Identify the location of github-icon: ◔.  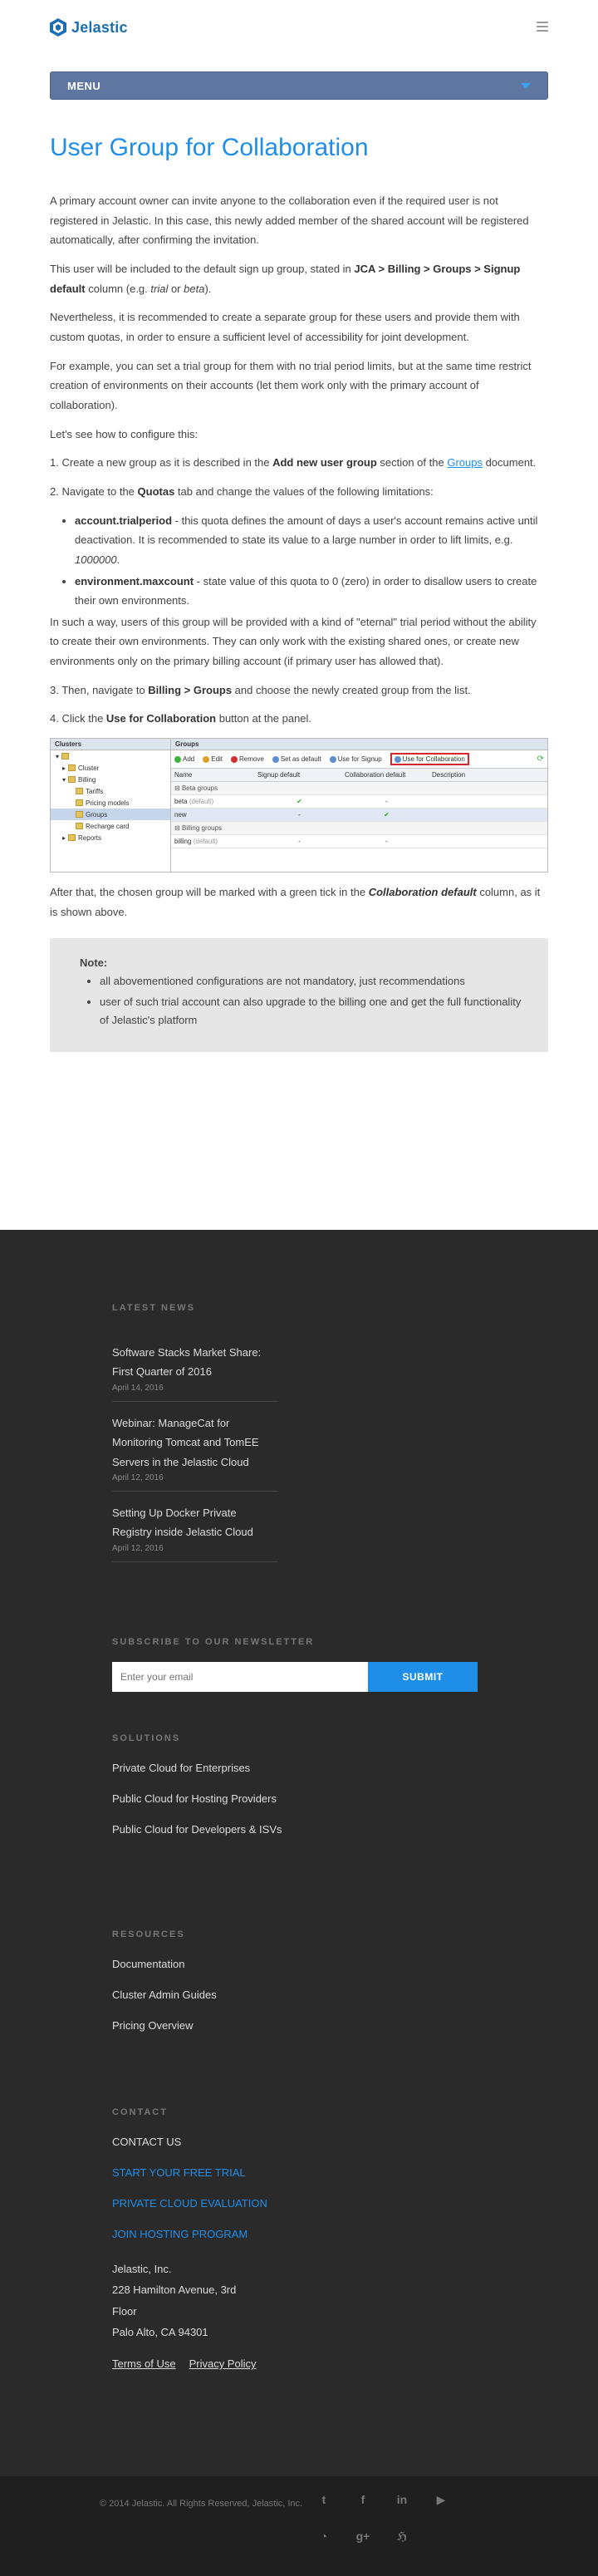
(324, 2536).